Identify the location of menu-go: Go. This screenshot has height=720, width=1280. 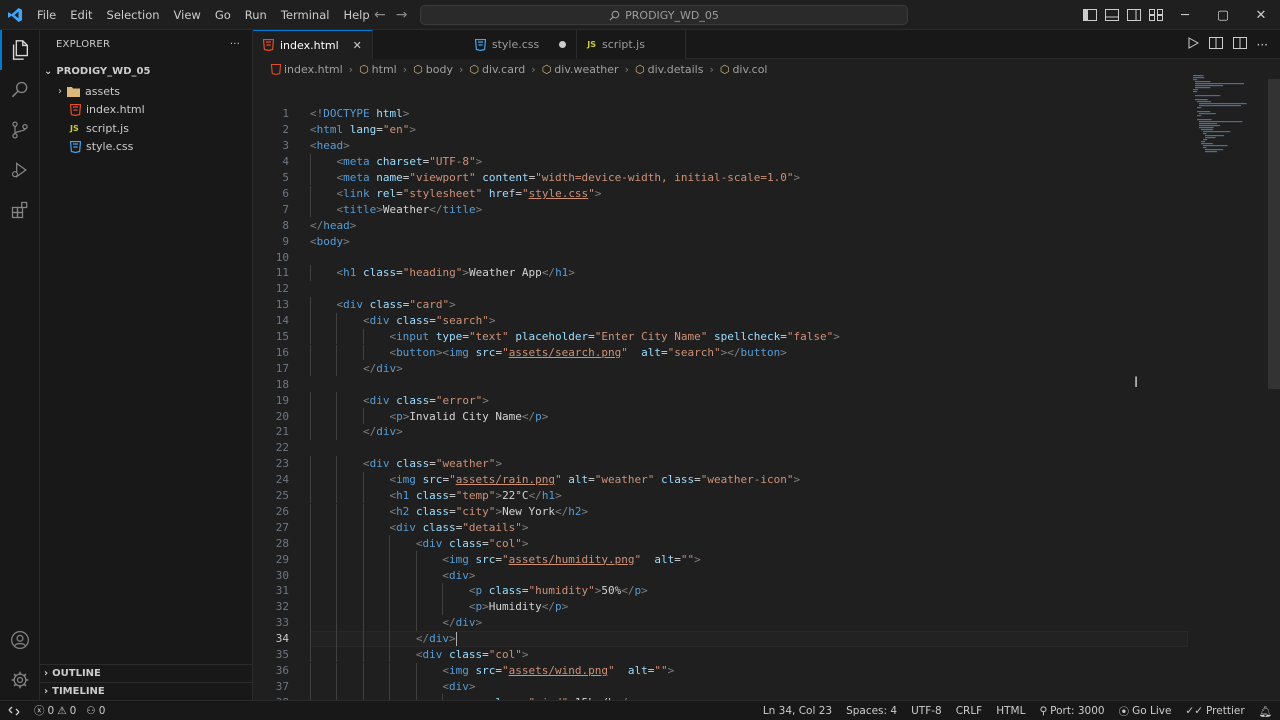
(223, 15).